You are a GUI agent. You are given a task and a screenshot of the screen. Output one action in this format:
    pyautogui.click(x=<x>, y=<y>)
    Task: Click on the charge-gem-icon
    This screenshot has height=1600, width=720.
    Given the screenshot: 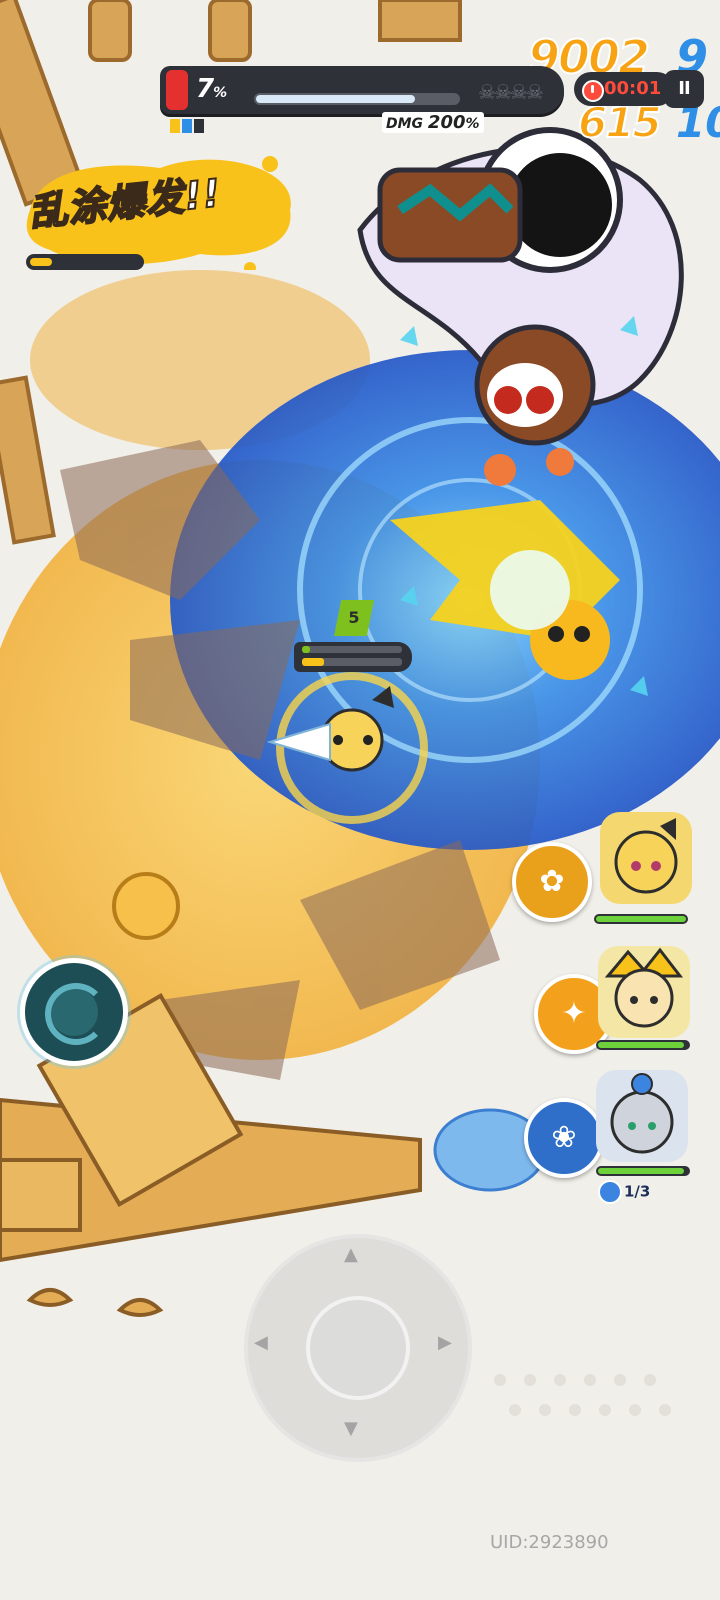 What is the action you would take?
    pyautogui.click(x=610, y=1192)
    